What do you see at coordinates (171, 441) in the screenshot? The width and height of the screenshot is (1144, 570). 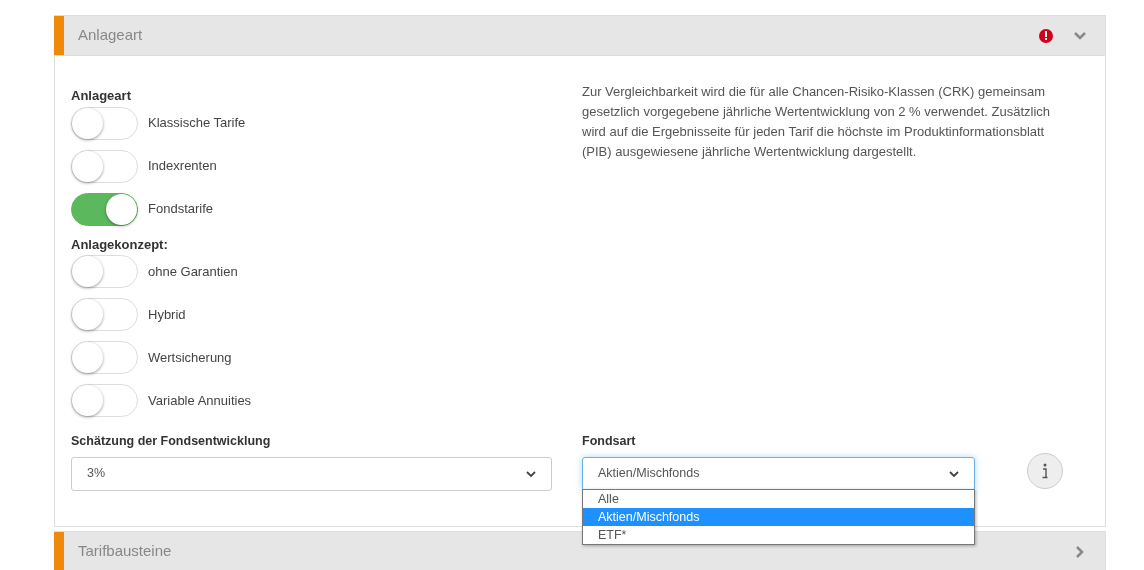 I see `field-label: Schätzung der Fondsentwicklung` at bounding box center [171, 441].